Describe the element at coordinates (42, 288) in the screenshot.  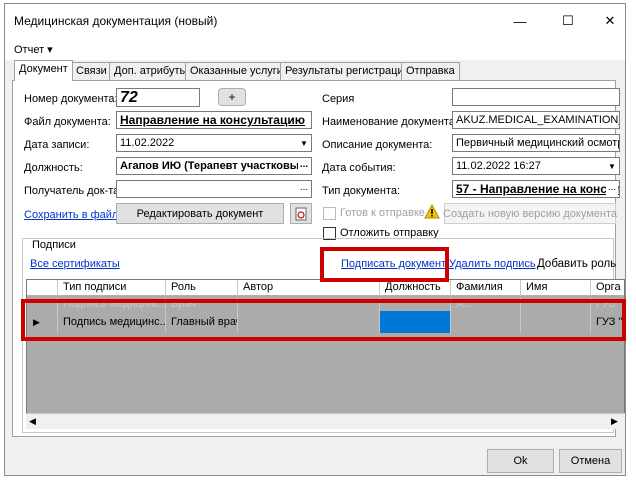
I see `grid-header-indicator` at that location.